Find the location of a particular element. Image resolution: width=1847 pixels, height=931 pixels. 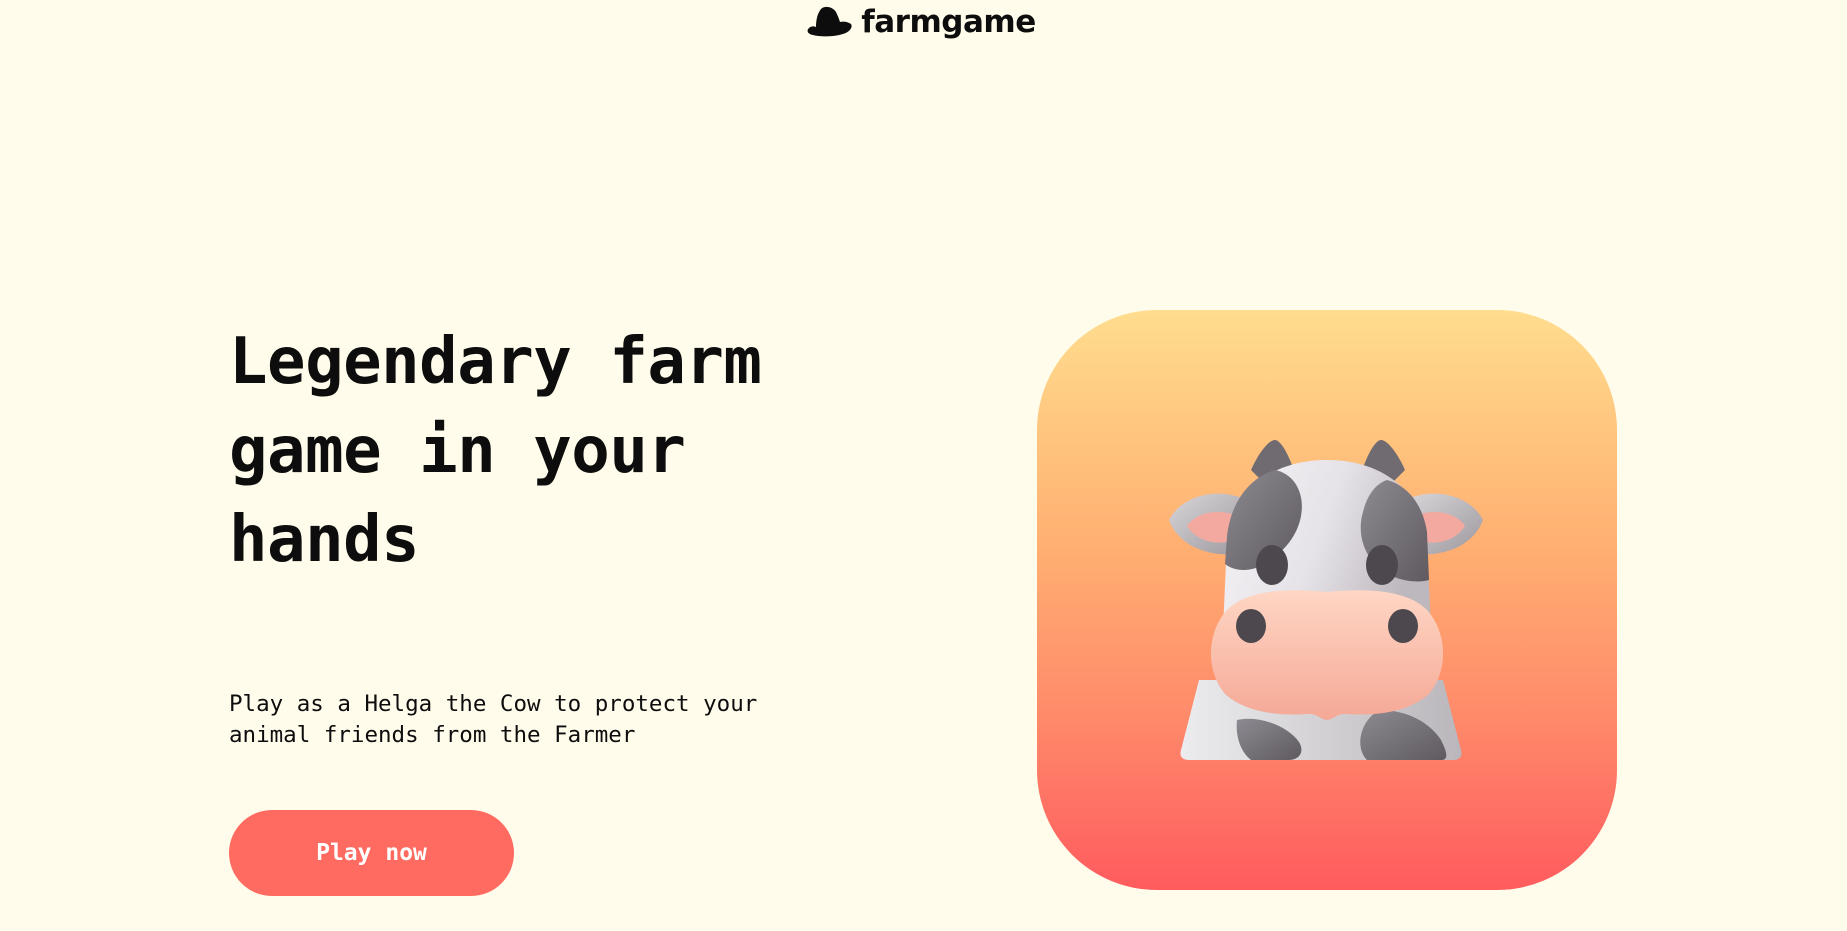

brand-logo-link: farmgame is located at coordinates (921, 21).